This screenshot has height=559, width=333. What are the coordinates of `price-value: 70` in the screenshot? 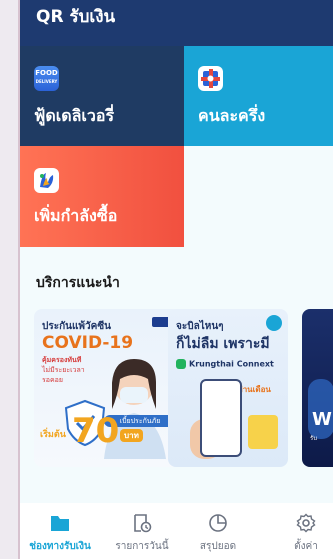 It's located at (96, 431).